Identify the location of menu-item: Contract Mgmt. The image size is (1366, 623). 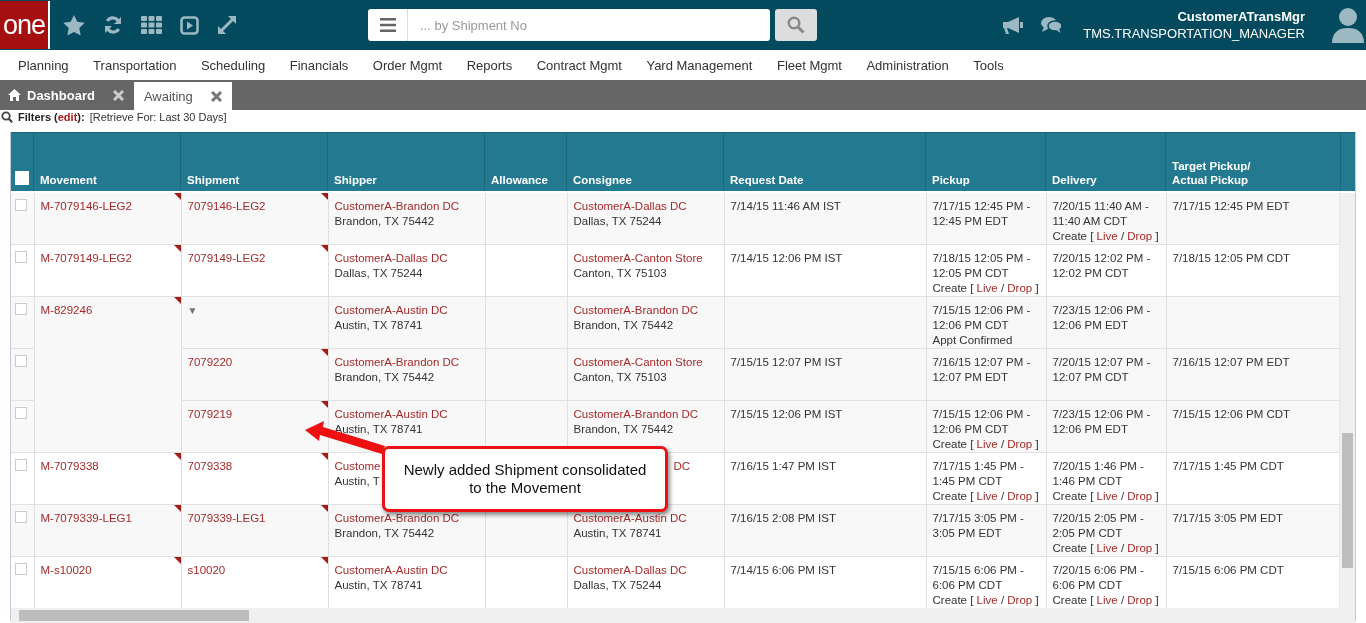
(579, 65).